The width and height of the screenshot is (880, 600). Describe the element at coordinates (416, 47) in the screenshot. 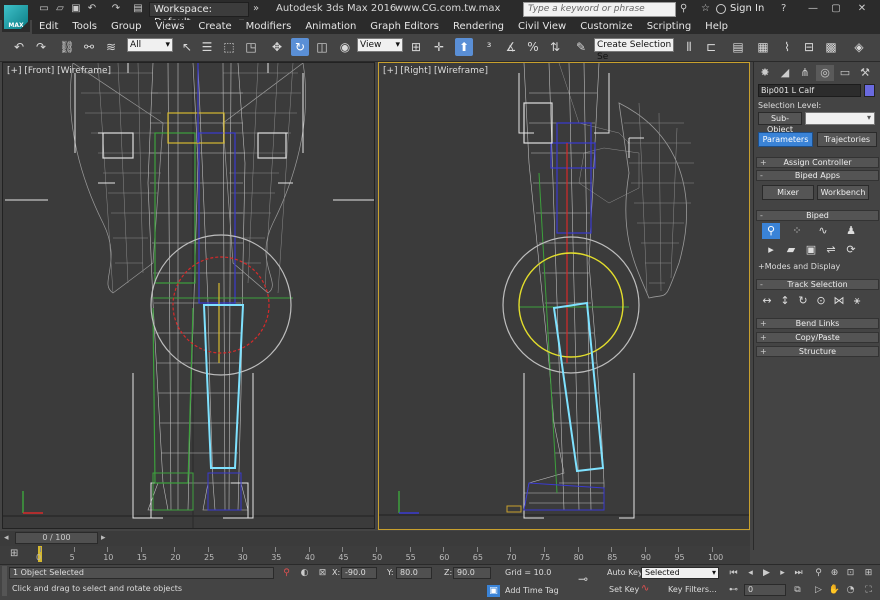

I see `pivot-center-icon: ⊞` at that location.